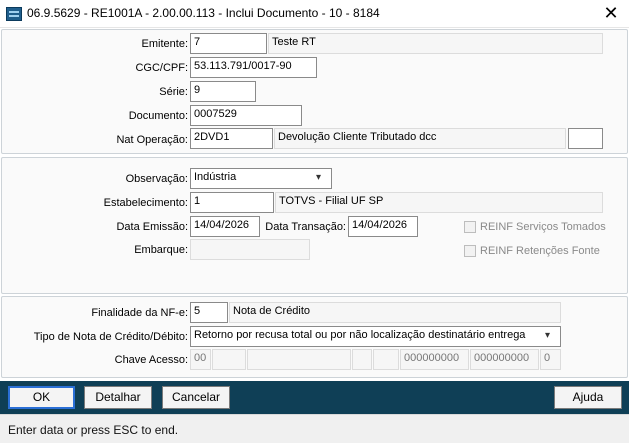  What do you see at coordinates (470, 251) in the screenshot?
I see `reinf-retencoes-checkbox` at bounding box center [470, 251].